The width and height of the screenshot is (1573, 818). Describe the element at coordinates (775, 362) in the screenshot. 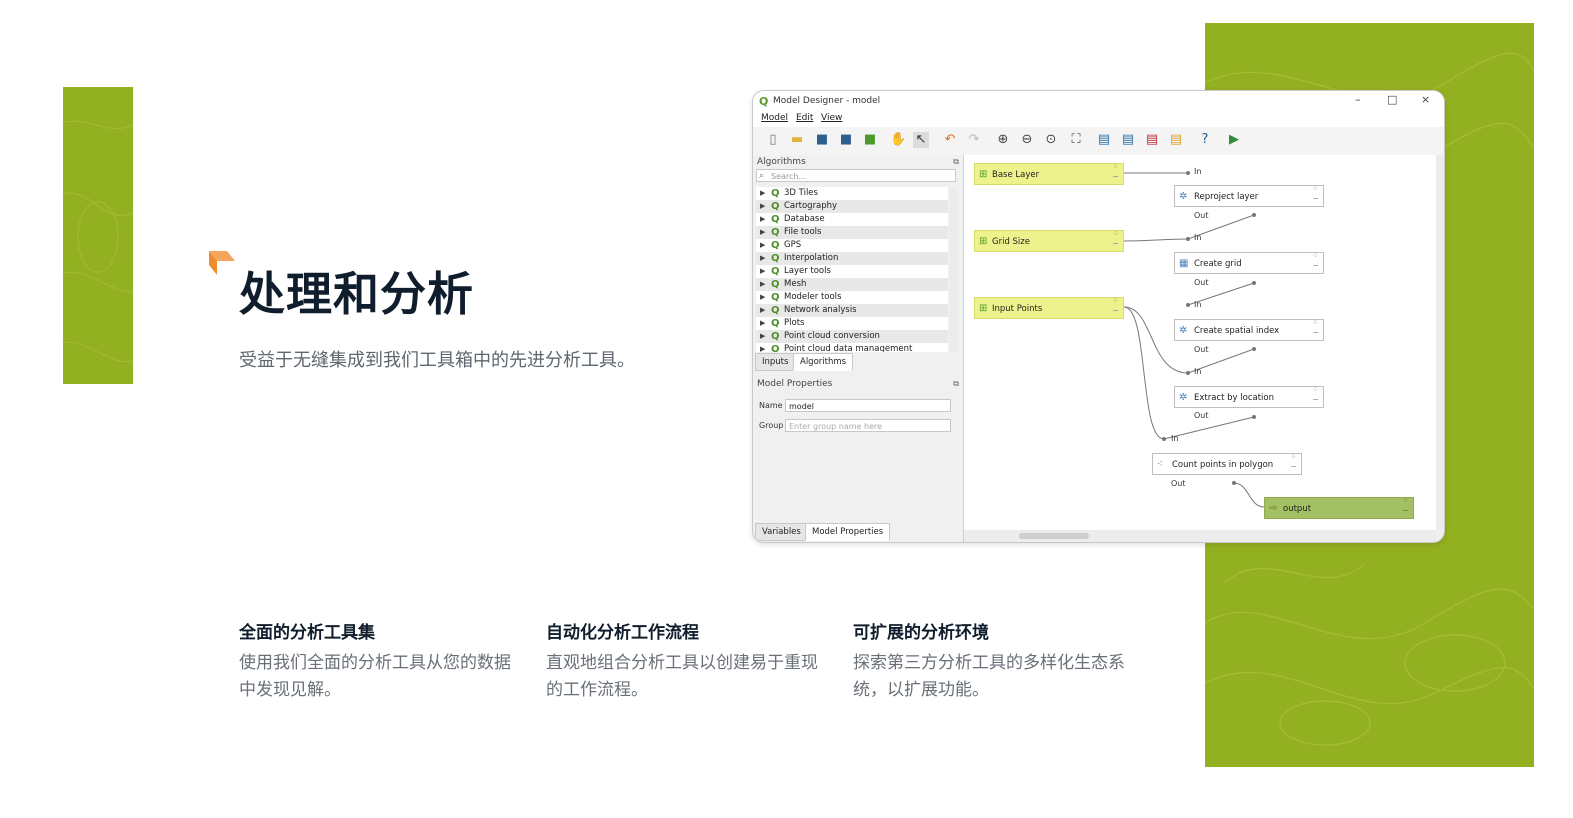

I see `tab-inputs: Inputs` at that location.